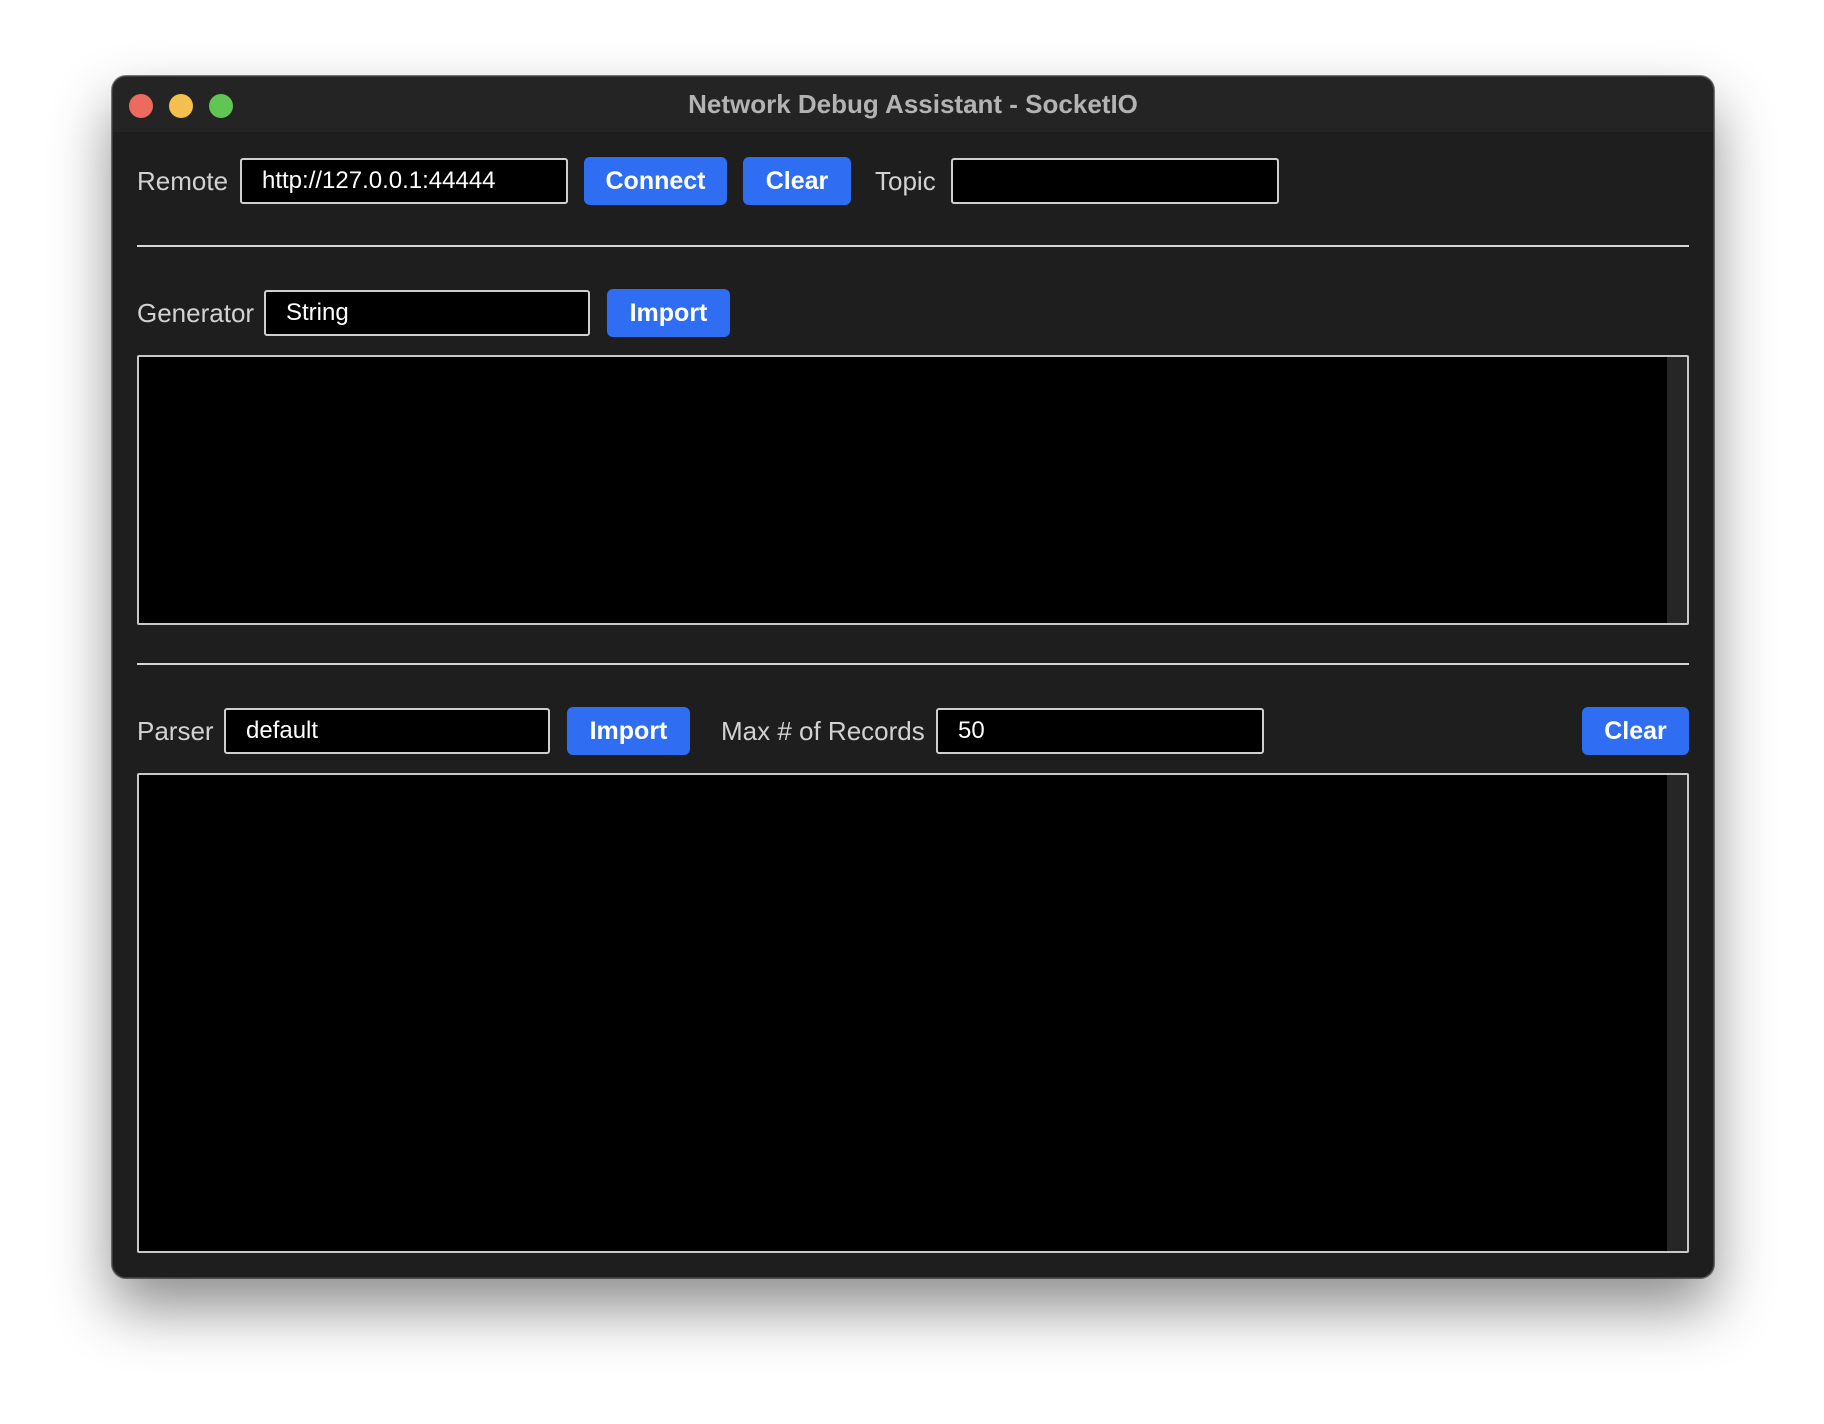 This screenshot has width=1824, height=1424. What do you see at coordinates (913, 246) in the screenshot?
I see `divider-top` at bounding box center [913, 246].